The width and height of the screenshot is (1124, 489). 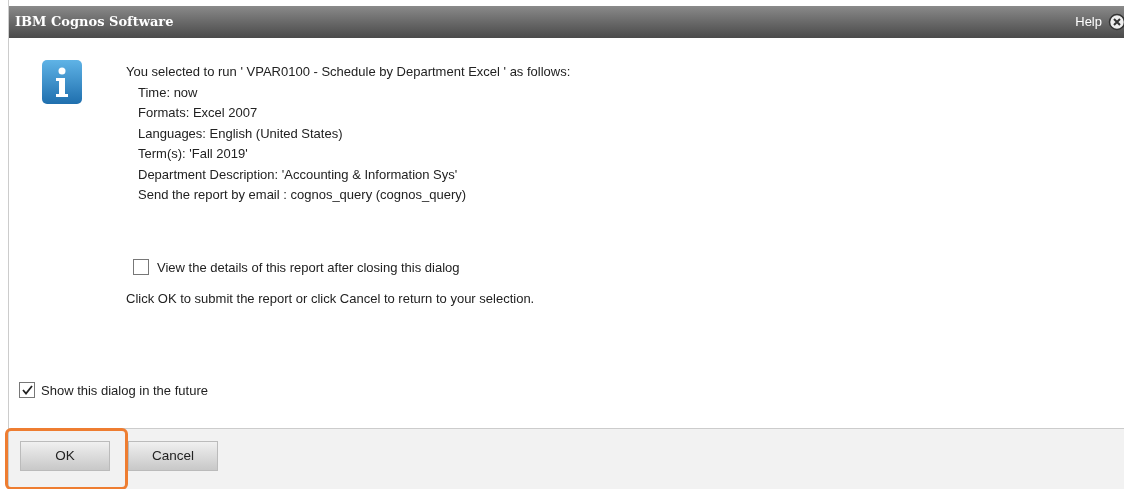 I want to click on message-text: You selected to run ' VPAR0100 - Schedule by Department Excel ' as follows:, so click(x=348, y=72).